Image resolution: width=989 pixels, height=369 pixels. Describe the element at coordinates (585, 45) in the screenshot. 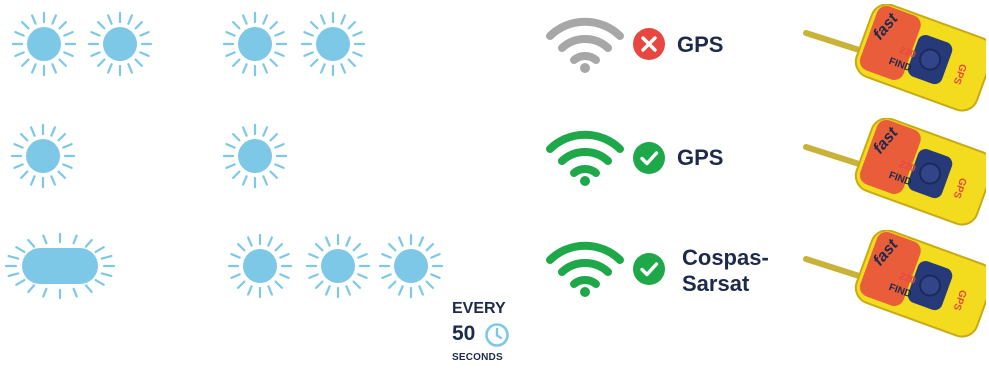

I see `wifi-off-icon` at that location.